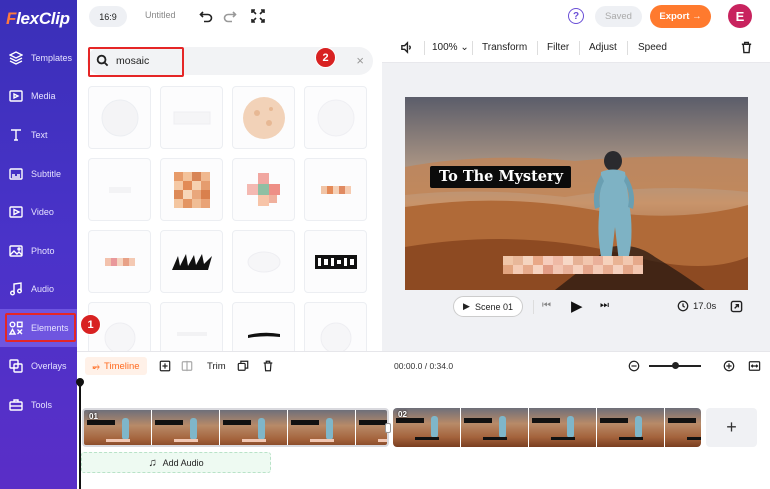 The height and width of the screenshot is (489, 770). What do you see at coordinates (450, 47) in the screenshot?
I see `zoom-dropdown: 100% ⌄` at bounding box center [450, 47].